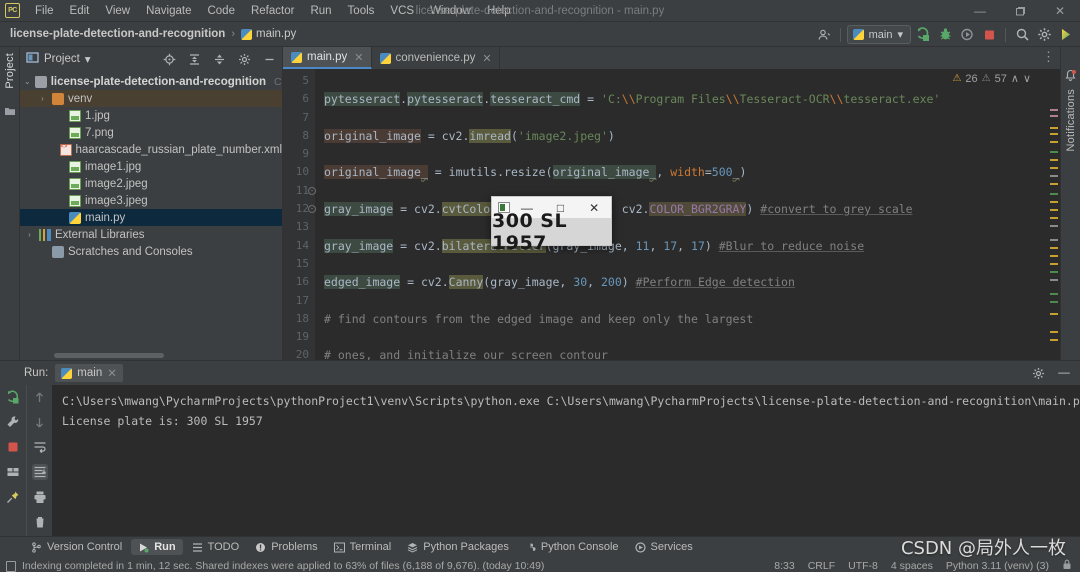  What do you see at coordinates (945, 35) in the screenshot?
I see `debug-button` at bounding box center [945, 35].